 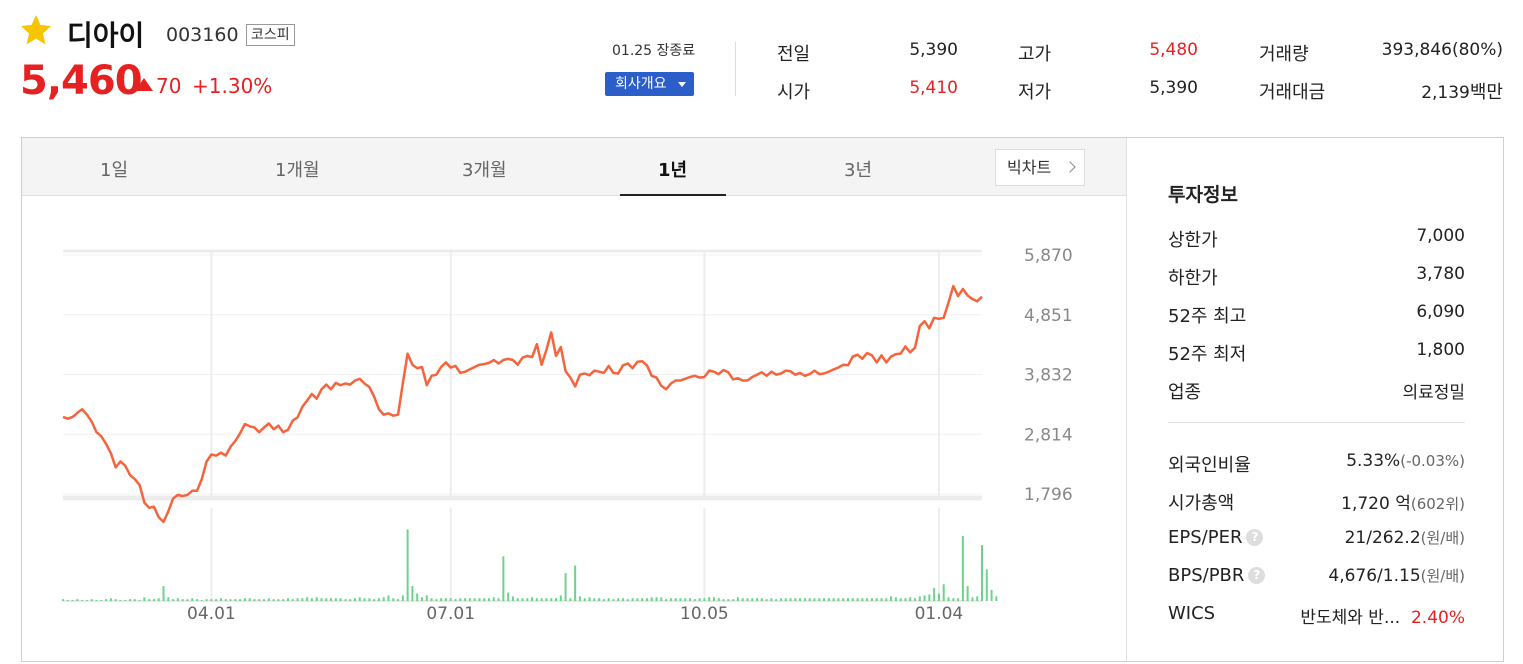 I want to click on tab-1y: 1년, so click(x=672, y=169).